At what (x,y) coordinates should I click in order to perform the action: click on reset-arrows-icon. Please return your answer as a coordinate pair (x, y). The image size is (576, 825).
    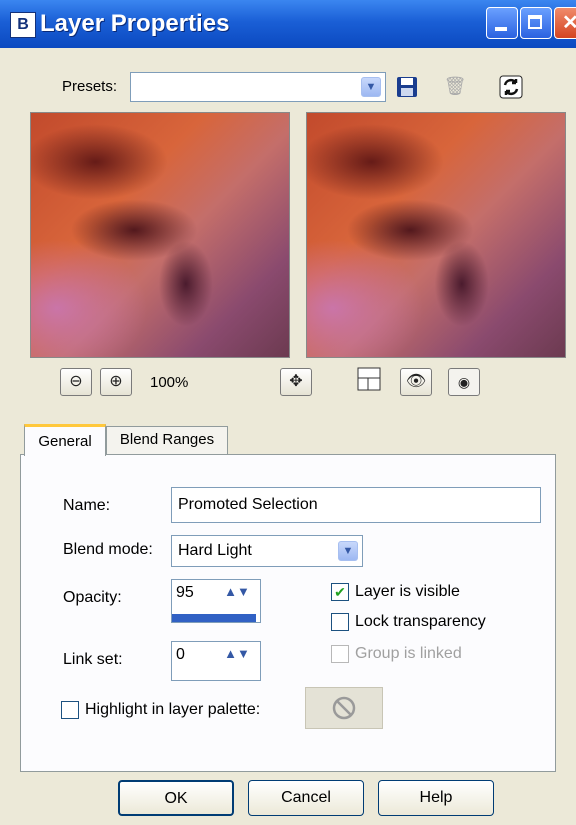
    Looking at the image, I should click on (511, 87).